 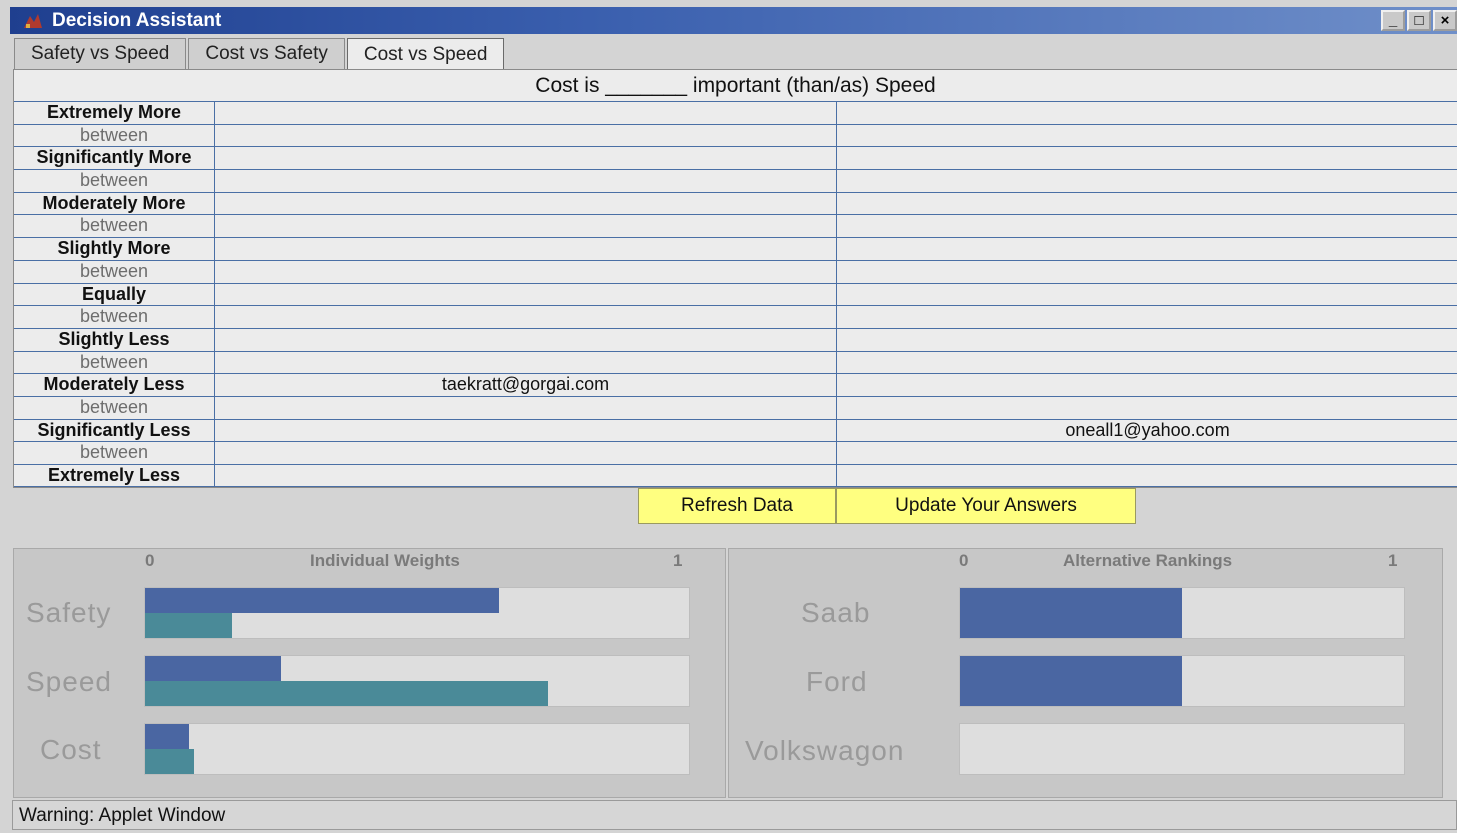 What do you see at coordinates (1182, 749) in the screenshot?
I see `ranking-bar-box-volkswagon` at bounding box center [1182, 749].